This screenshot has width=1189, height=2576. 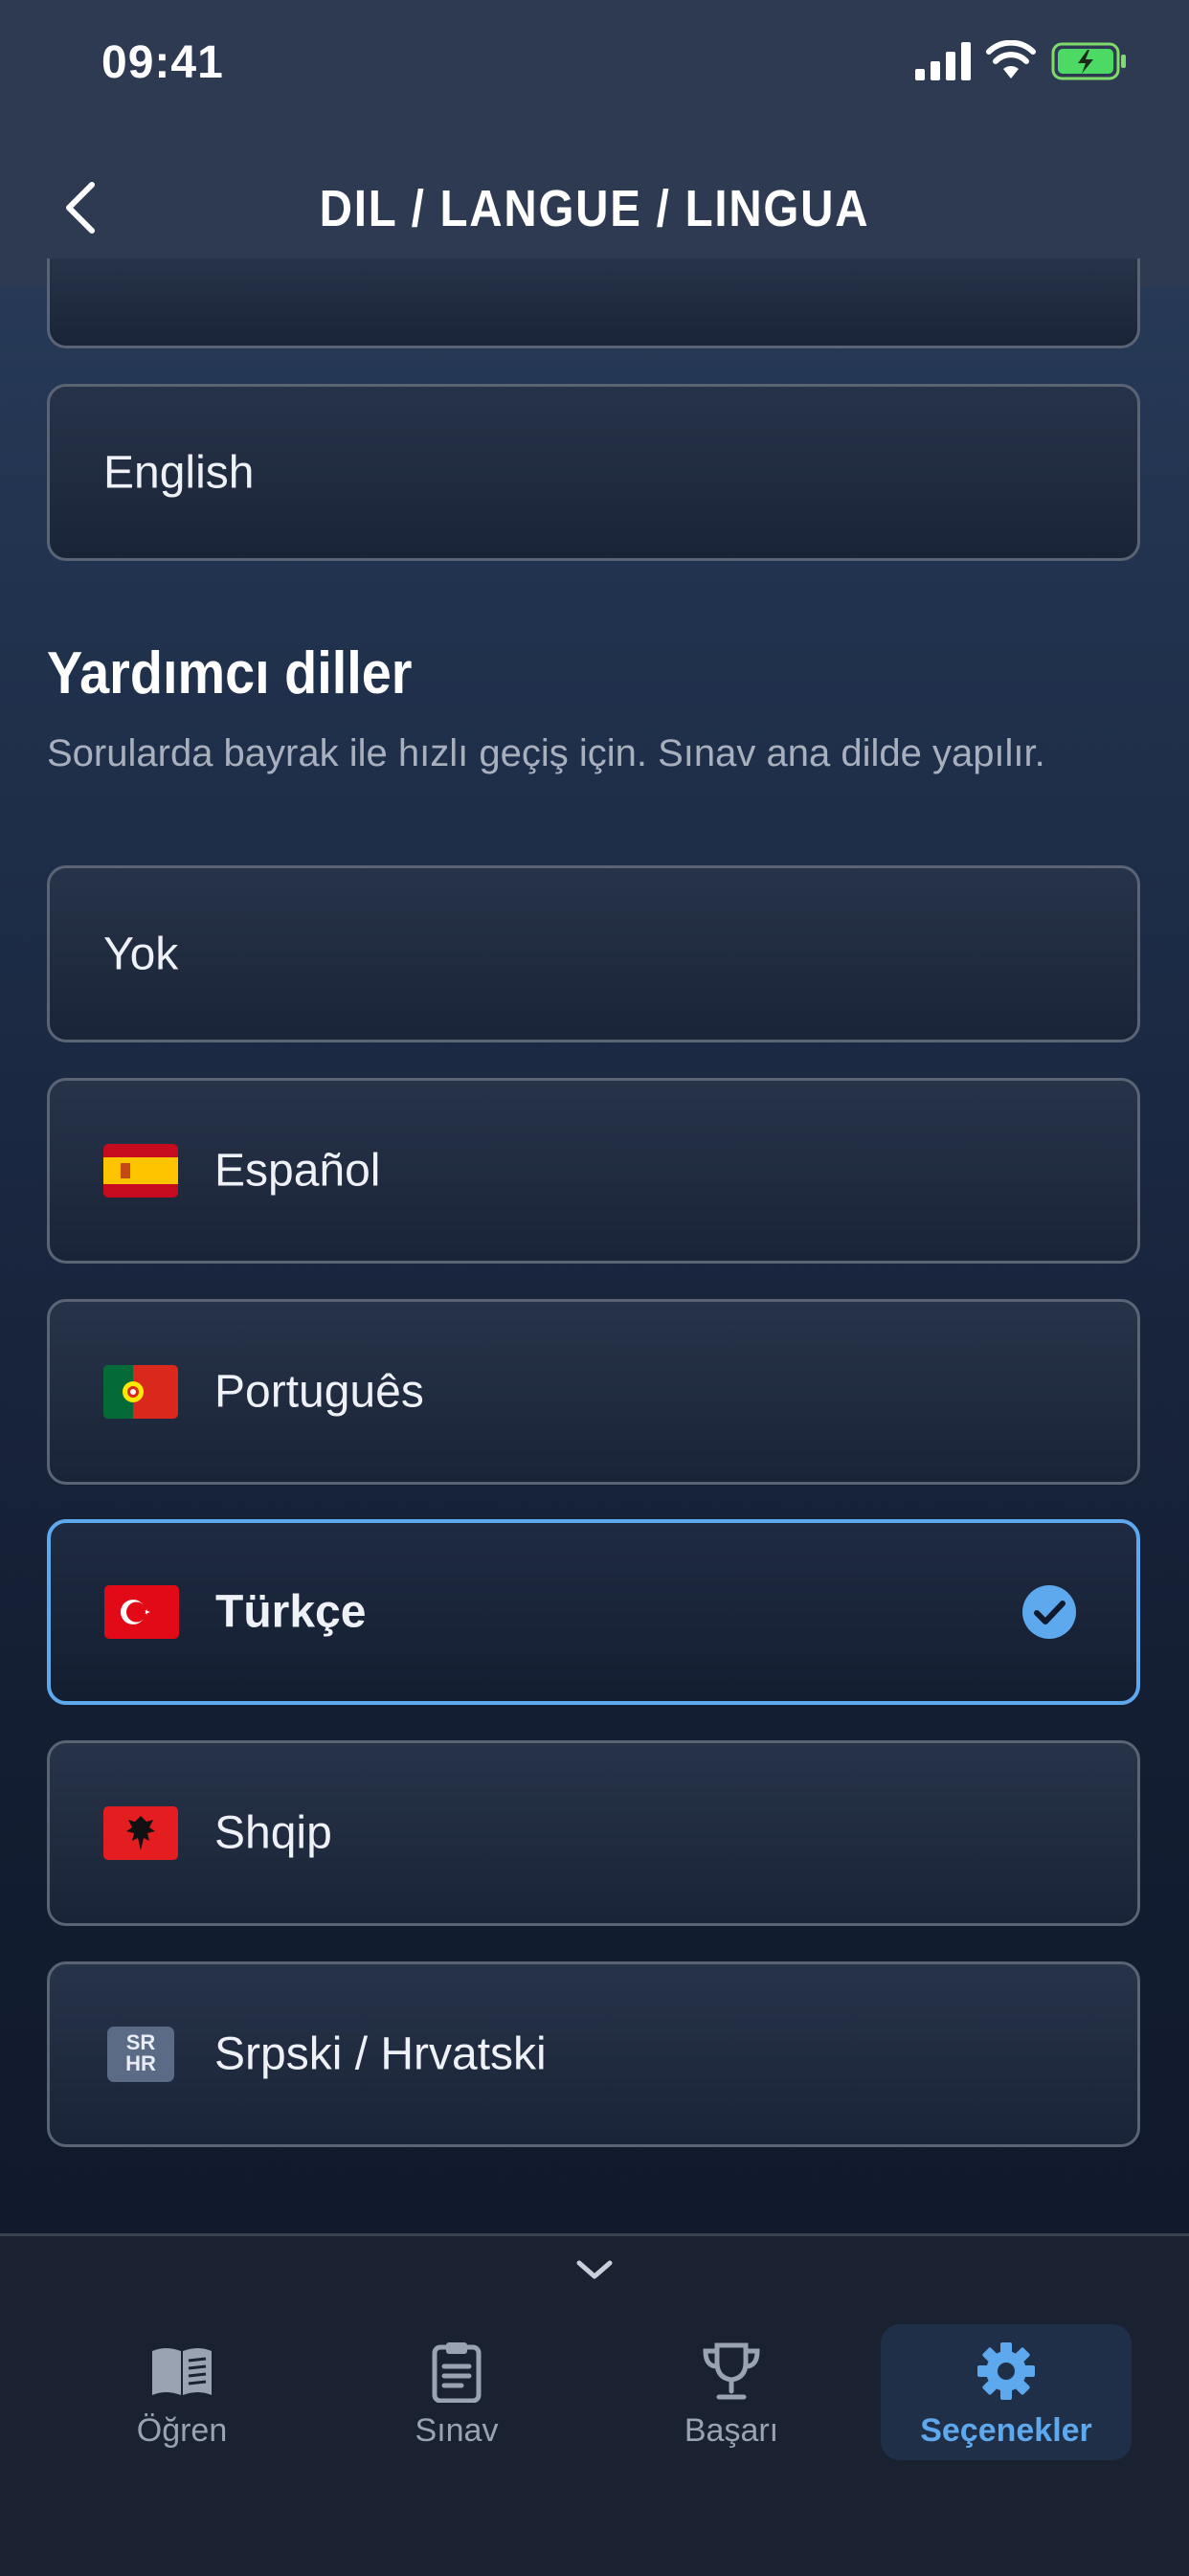 What do you see at coordinates (140, 2042) in the screenshot?
I see `badge-top-text: SR` at bounding box center [140, 2042].